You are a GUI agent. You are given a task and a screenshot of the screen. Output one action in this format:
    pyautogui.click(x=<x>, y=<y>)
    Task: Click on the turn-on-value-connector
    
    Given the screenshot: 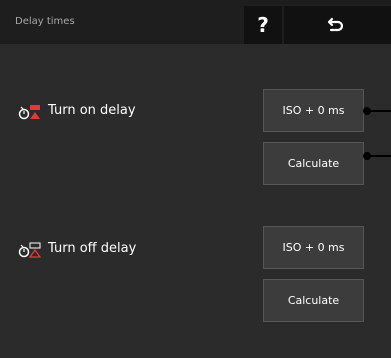 What is the action you would take?
    pyautogui.click(x=377, y=111)
    